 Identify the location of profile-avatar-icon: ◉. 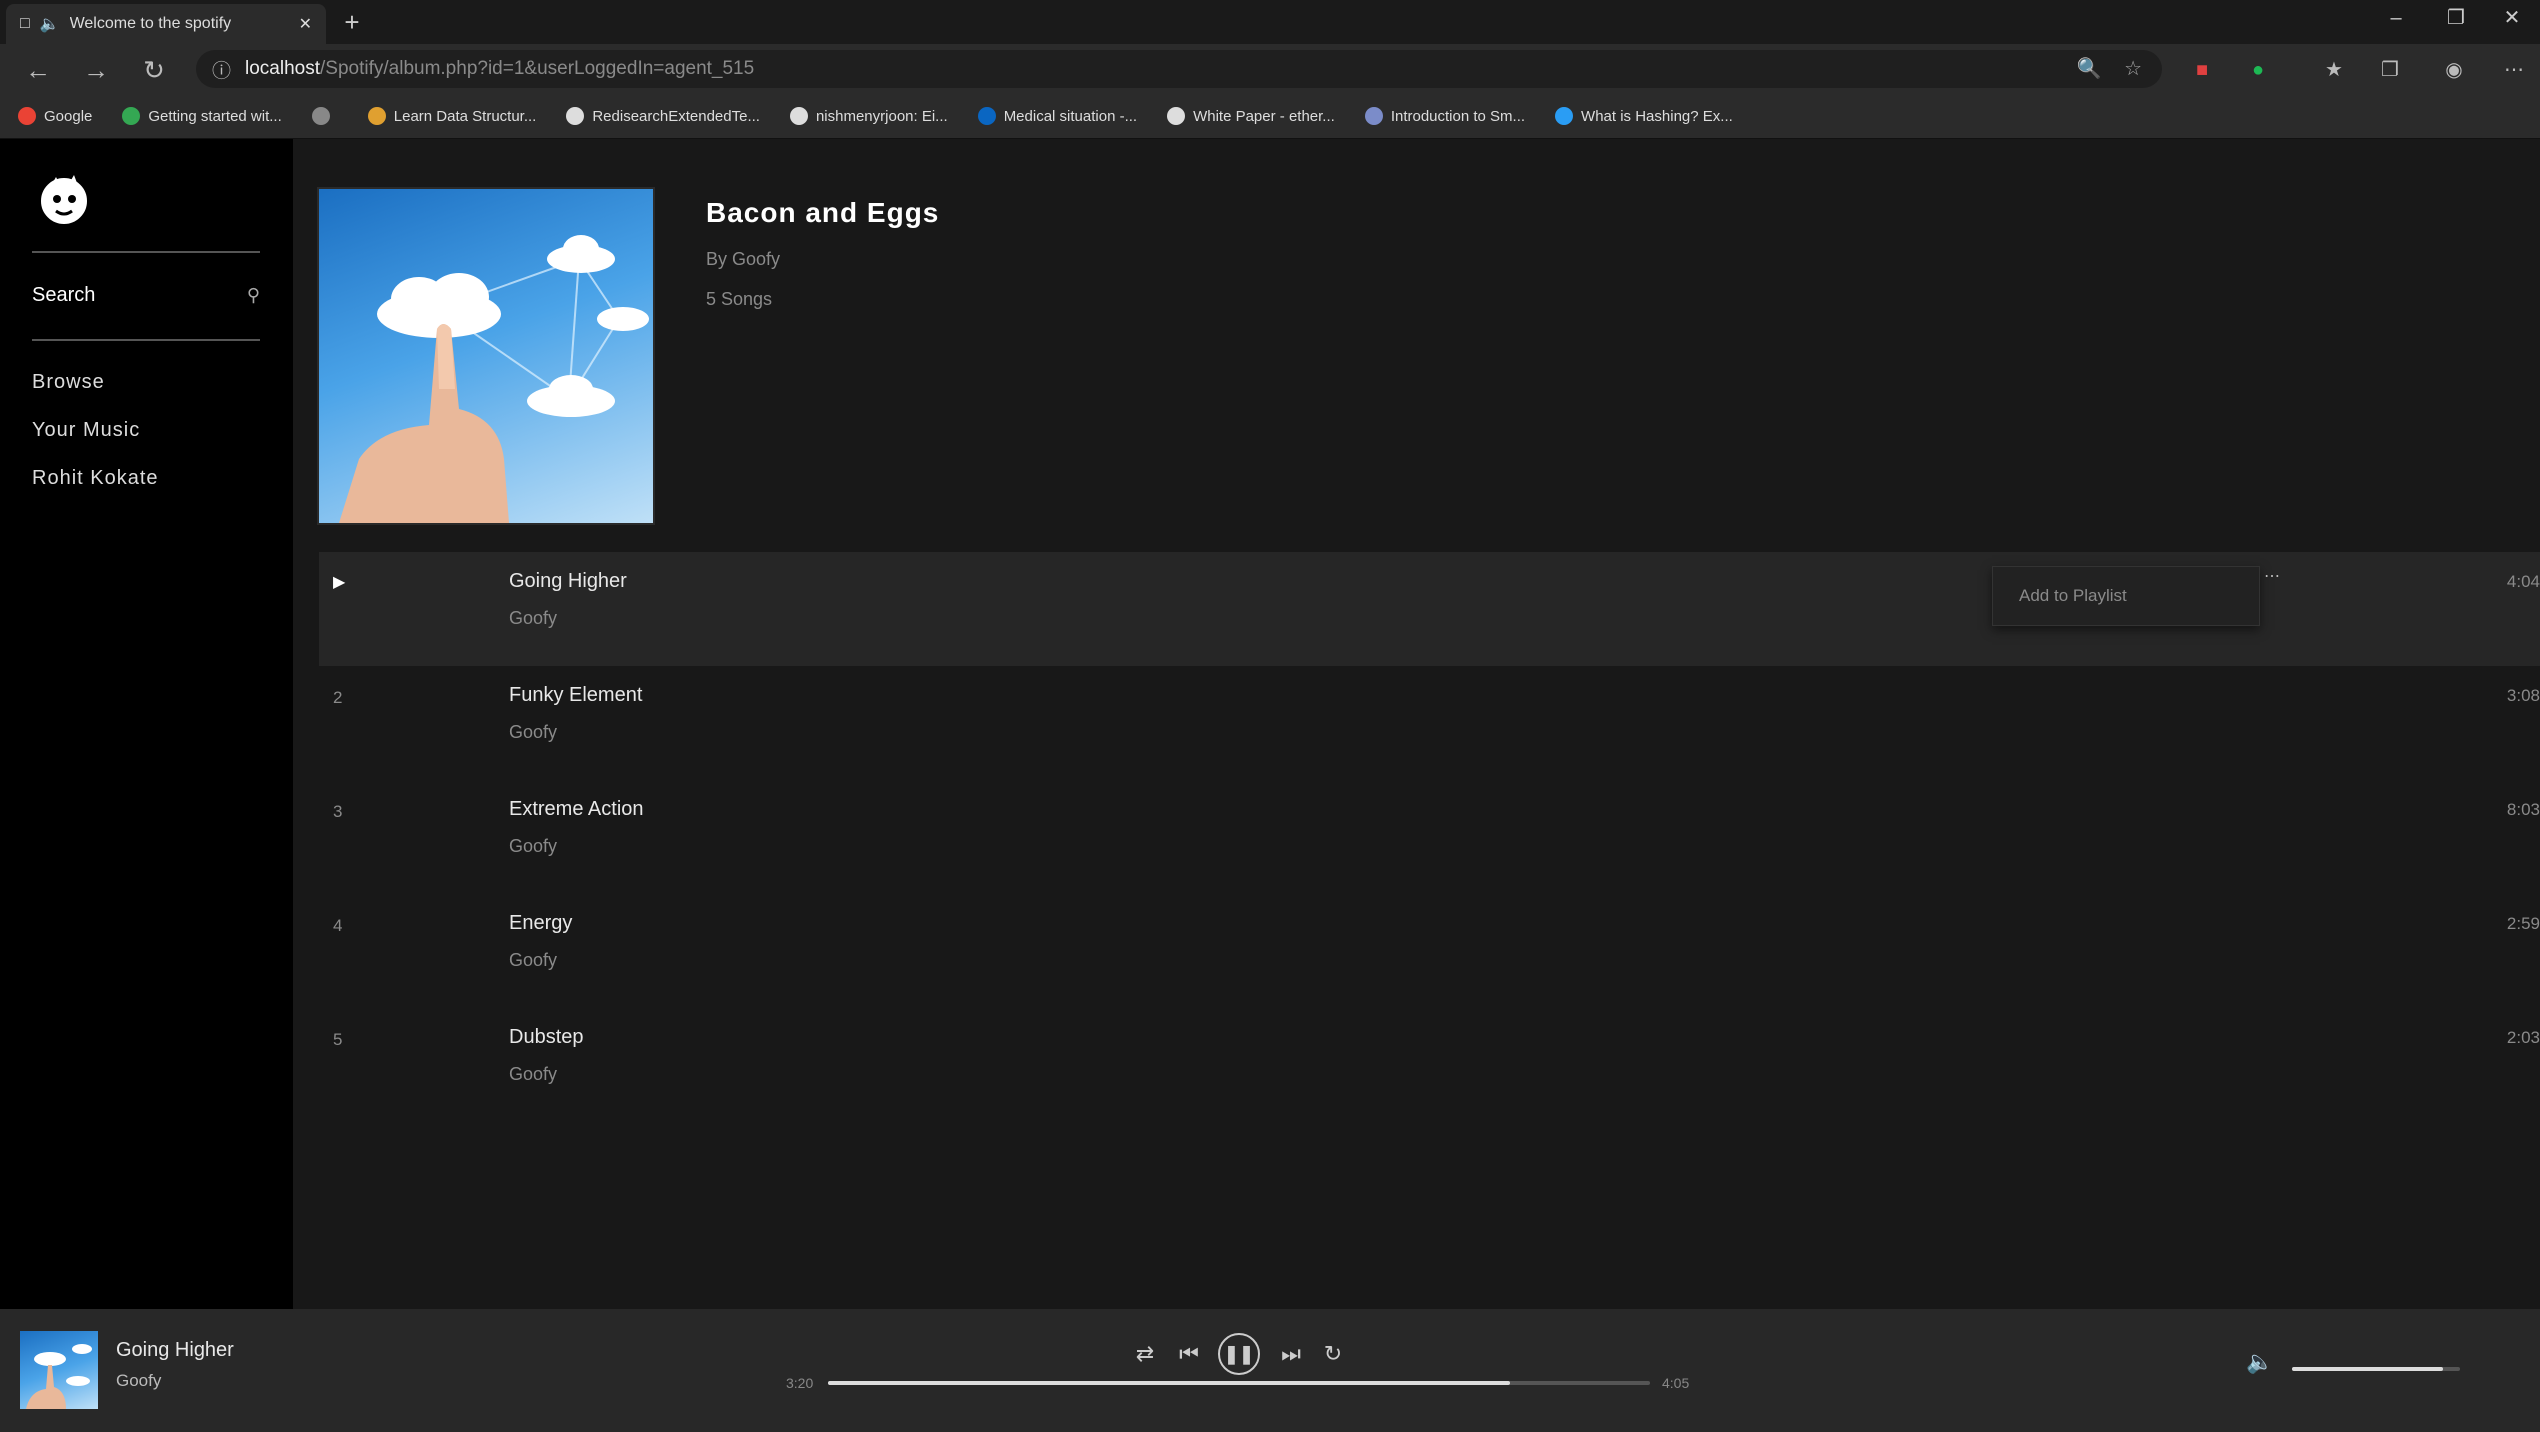
(2454, 70).